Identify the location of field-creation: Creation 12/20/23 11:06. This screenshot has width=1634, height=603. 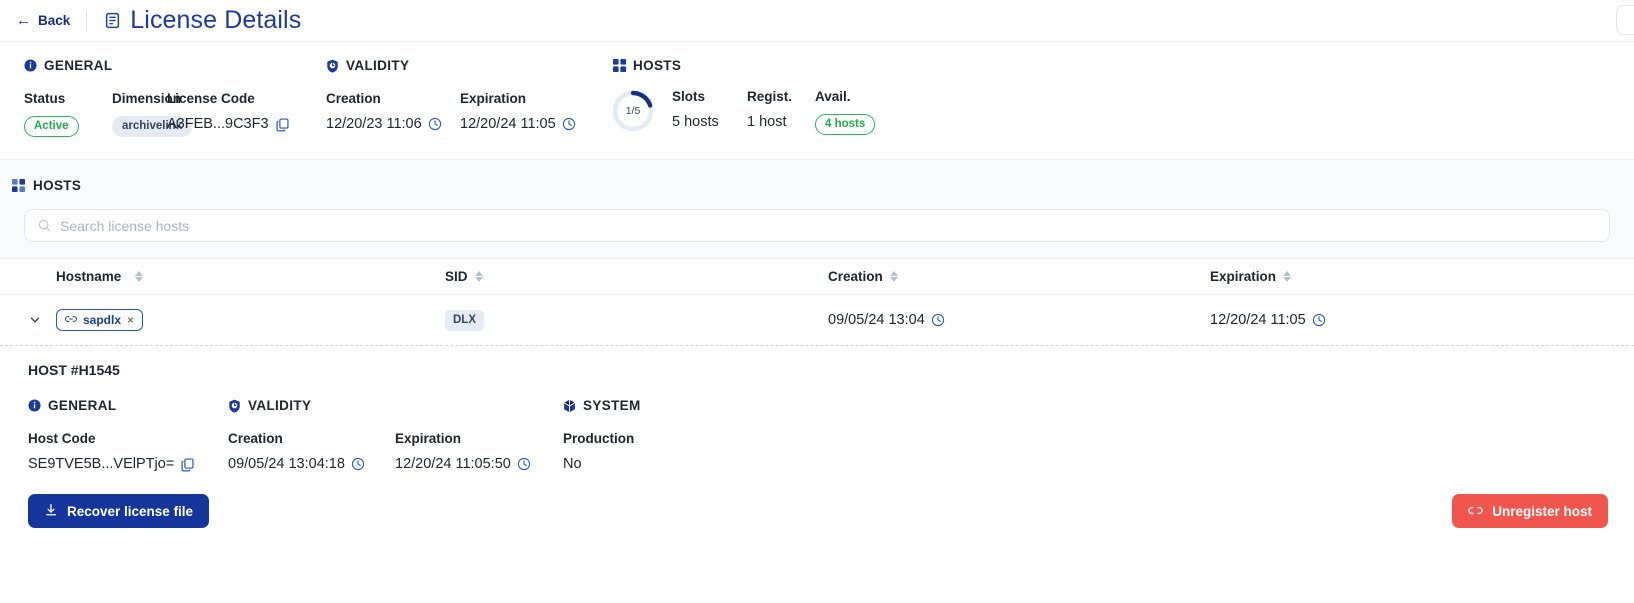
(393, 111).